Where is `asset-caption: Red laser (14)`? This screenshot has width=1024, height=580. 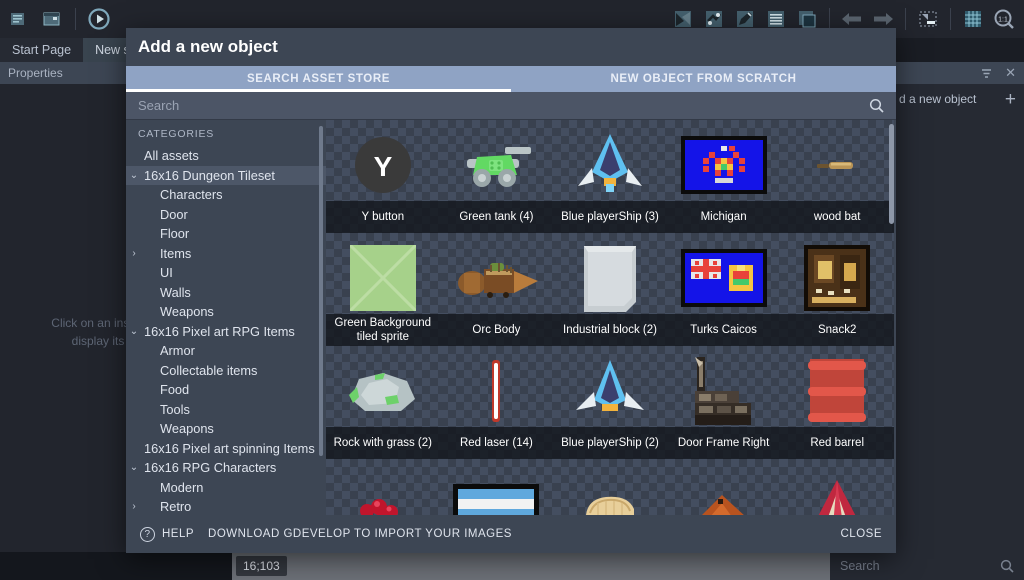 asset-caption: Red laser (14) is located at coordinates (496, 443).